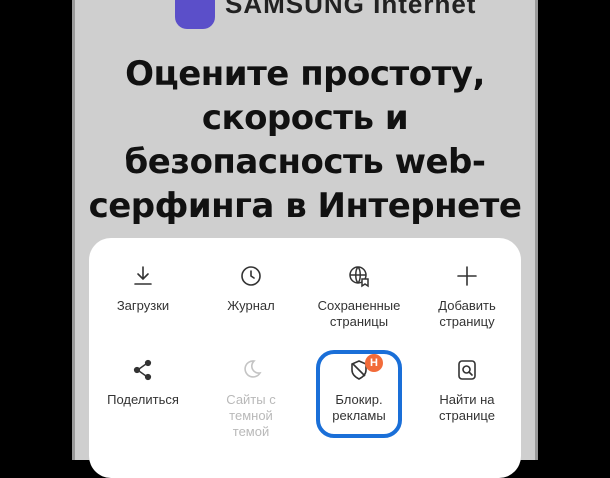 Image resolution: width=610 pixels, height=478 pixels. Describe the element at coordinates (359, 407) in the screenshot. I see `menu-item-label: Блокир. рекламы` at that location.